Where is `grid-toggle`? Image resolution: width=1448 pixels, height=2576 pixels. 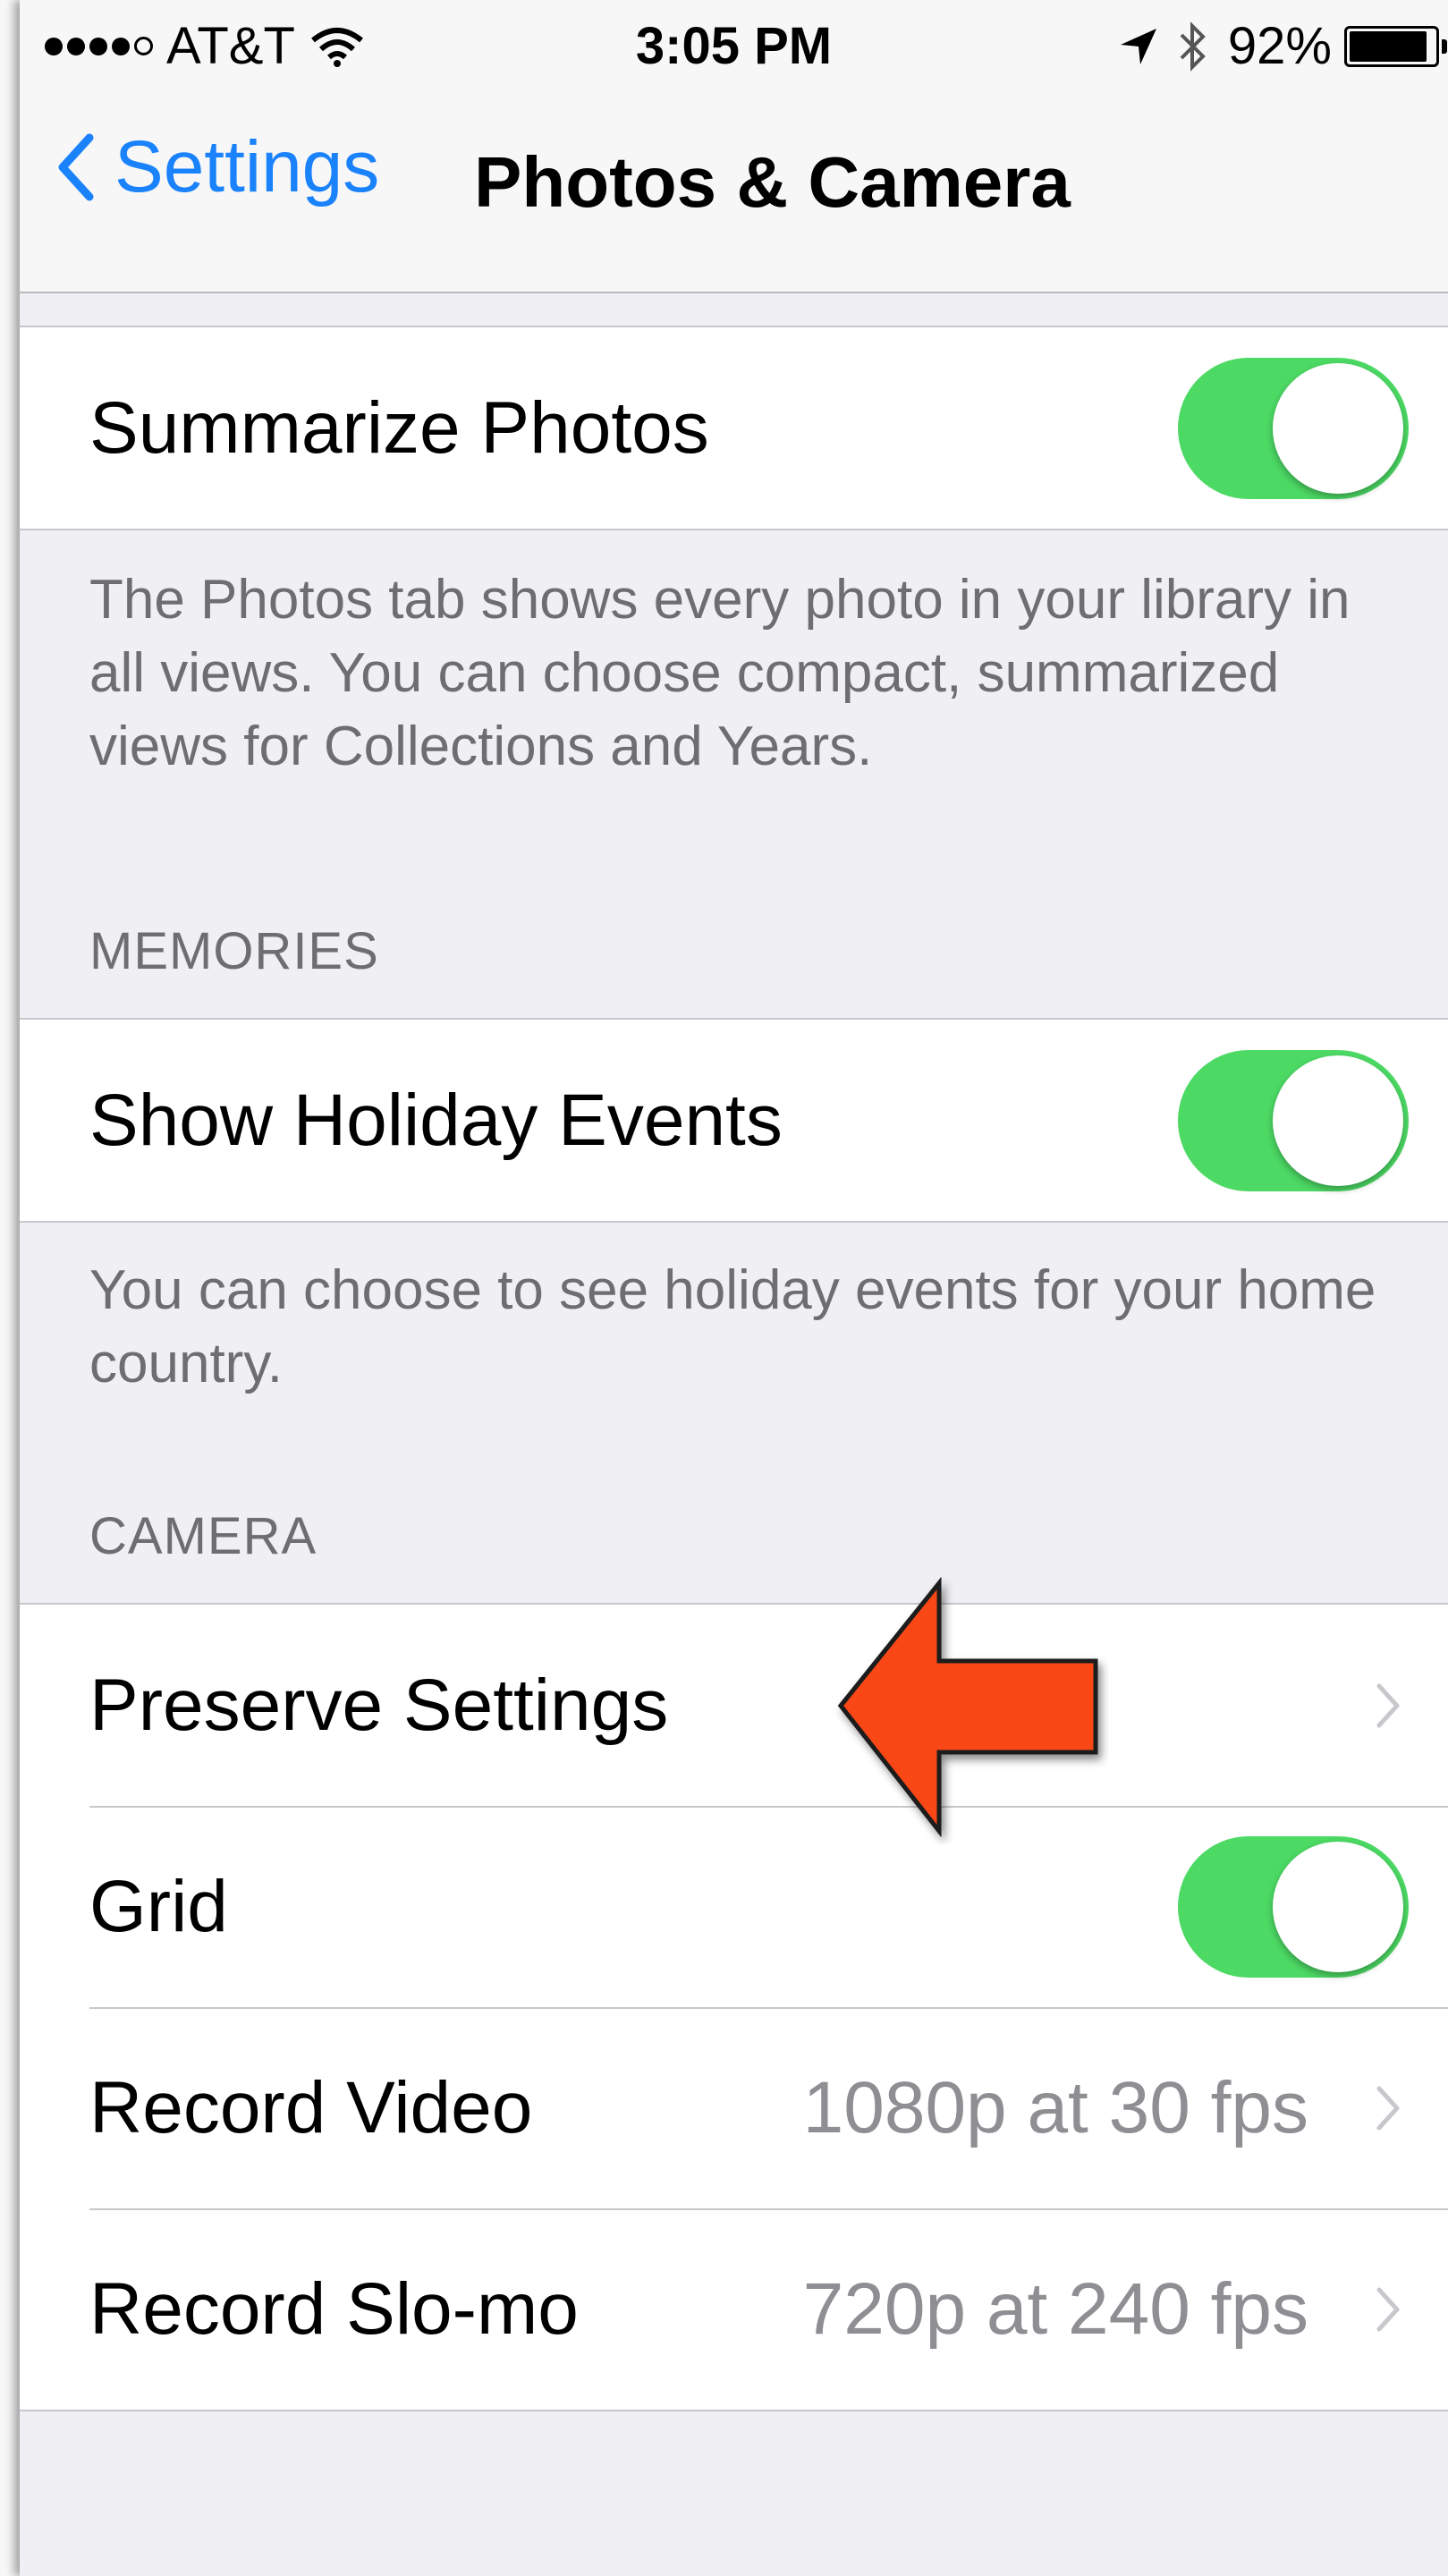
grid-toggle is located at coordinates (1293, 1907).